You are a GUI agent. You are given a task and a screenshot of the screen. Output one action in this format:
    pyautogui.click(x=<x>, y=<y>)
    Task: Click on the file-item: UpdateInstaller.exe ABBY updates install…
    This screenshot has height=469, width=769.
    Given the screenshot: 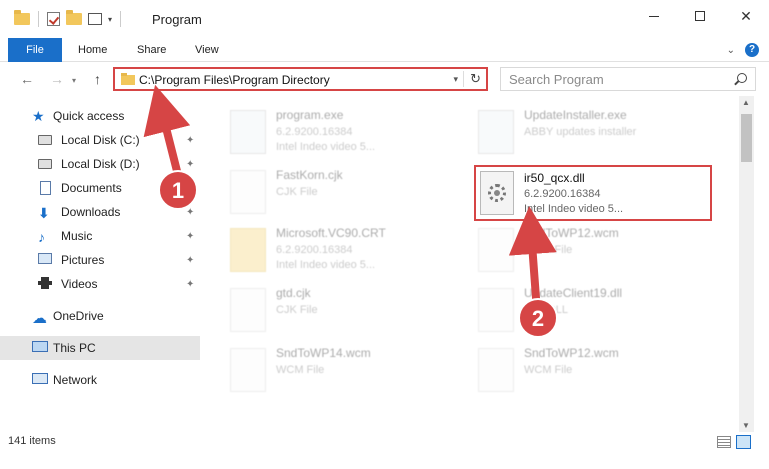 What is the action you would take?
    pyautogui.click(x=598, y=135)
    